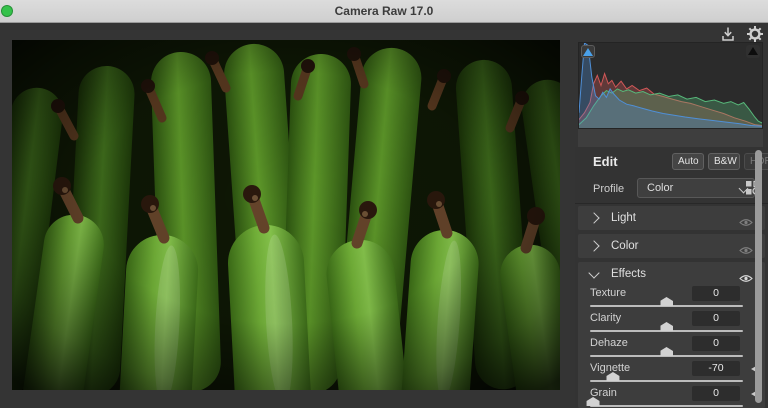 The image size is (768, 408). What do you see at coordinates (724, 161) in the screenshot?
I see `bw-button: B&W` at bounding box center [724, 161].